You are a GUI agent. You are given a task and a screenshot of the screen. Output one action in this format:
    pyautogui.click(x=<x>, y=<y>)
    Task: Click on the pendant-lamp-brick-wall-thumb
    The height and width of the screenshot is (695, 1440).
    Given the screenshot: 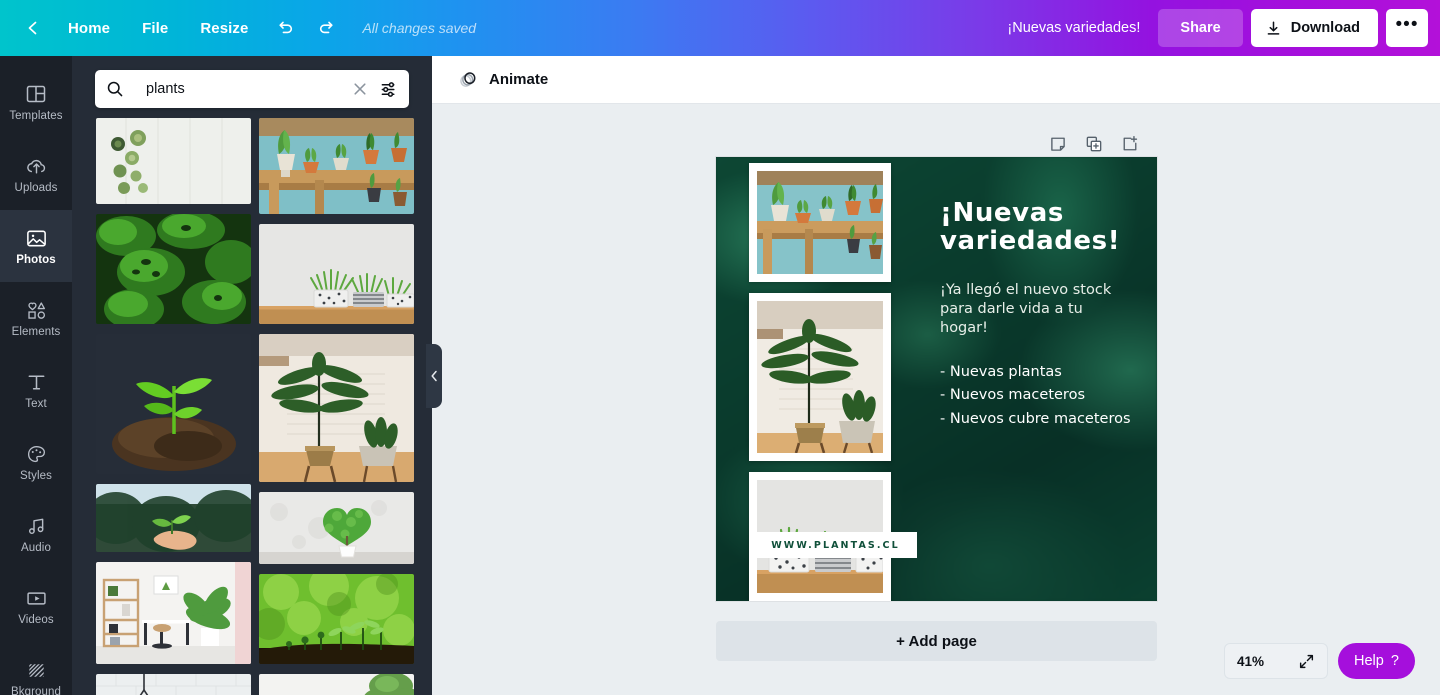 What is the action you would take?
    pyautogui.click(x=173, y=684)
    